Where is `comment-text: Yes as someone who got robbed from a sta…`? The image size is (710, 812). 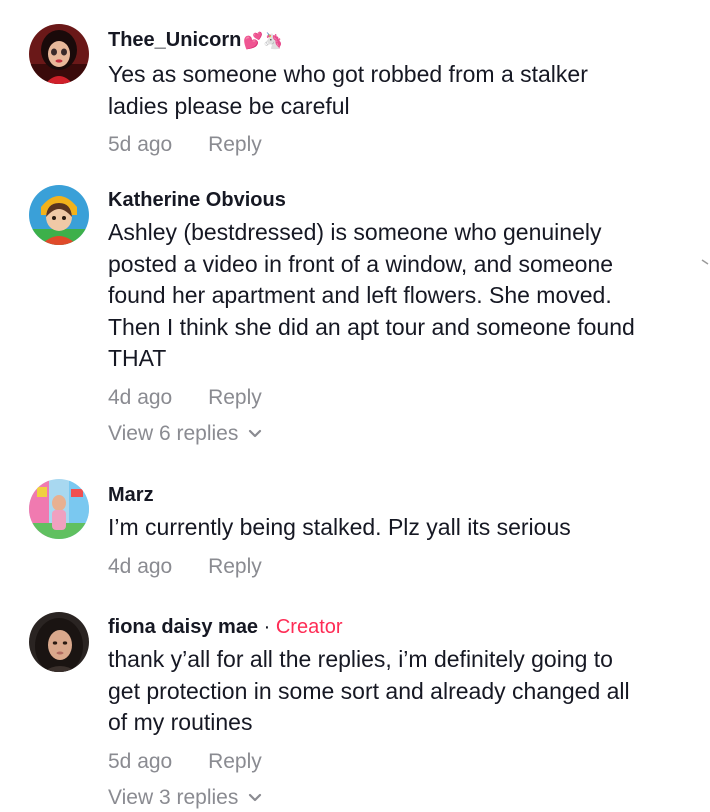 comment-text: Yes as someone who got robbed from a sta… is located at coordinates (348, 90).